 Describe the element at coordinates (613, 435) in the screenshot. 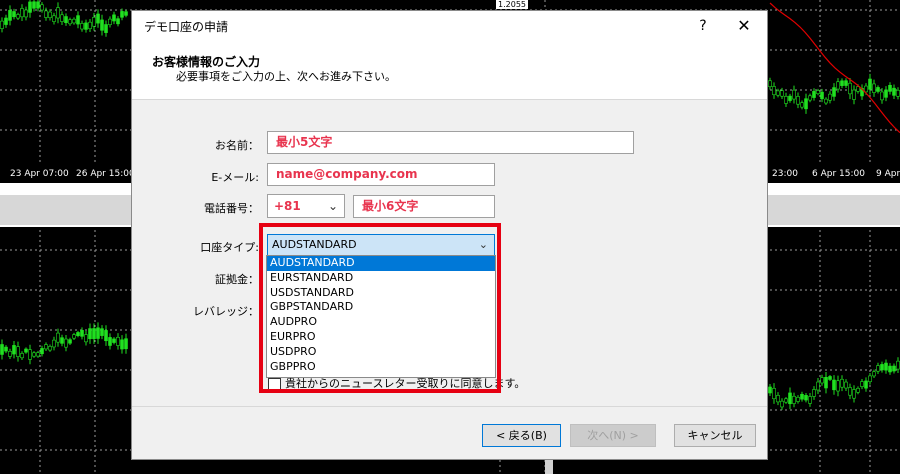

I see `next-button: 次へ(N) >` at that location.